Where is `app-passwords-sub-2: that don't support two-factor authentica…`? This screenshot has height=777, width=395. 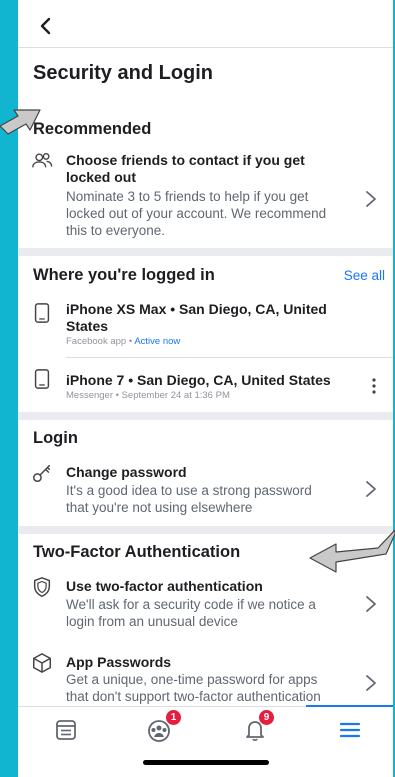
app-passwords-sub-2: that don't support two-factor authentica… is located at coordinates (193, 696).